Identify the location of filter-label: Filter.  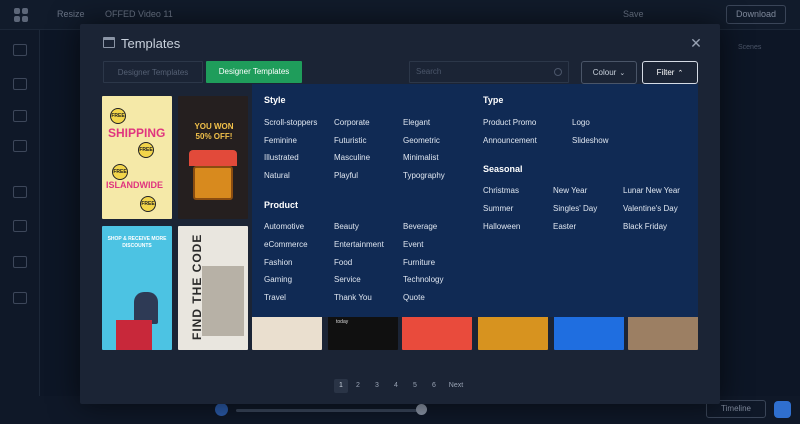
(665, 72).